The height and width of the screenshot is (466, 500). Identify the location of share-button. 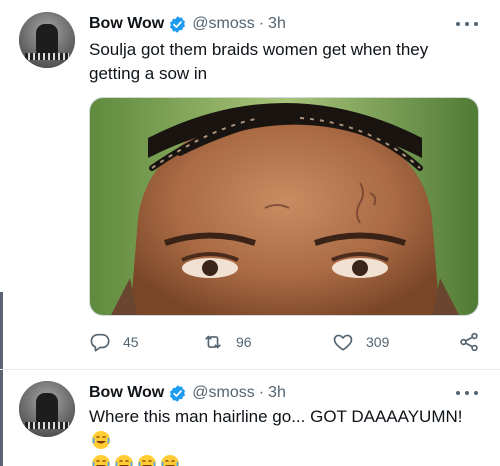
(469, 342).